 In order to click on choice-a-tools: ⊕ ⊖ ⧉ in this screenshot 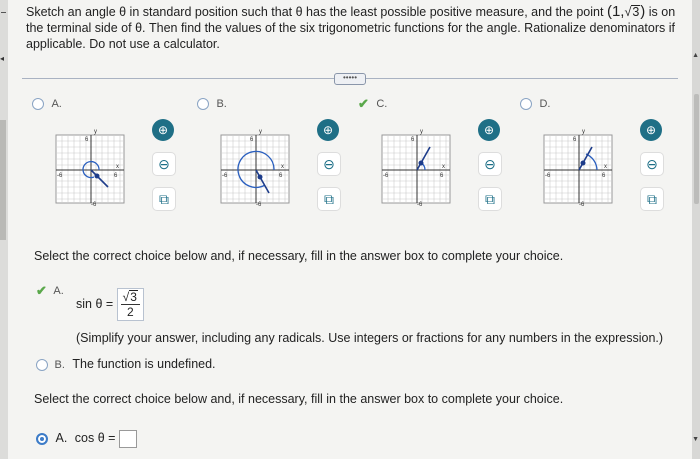, I will do `click(166, 170)`.